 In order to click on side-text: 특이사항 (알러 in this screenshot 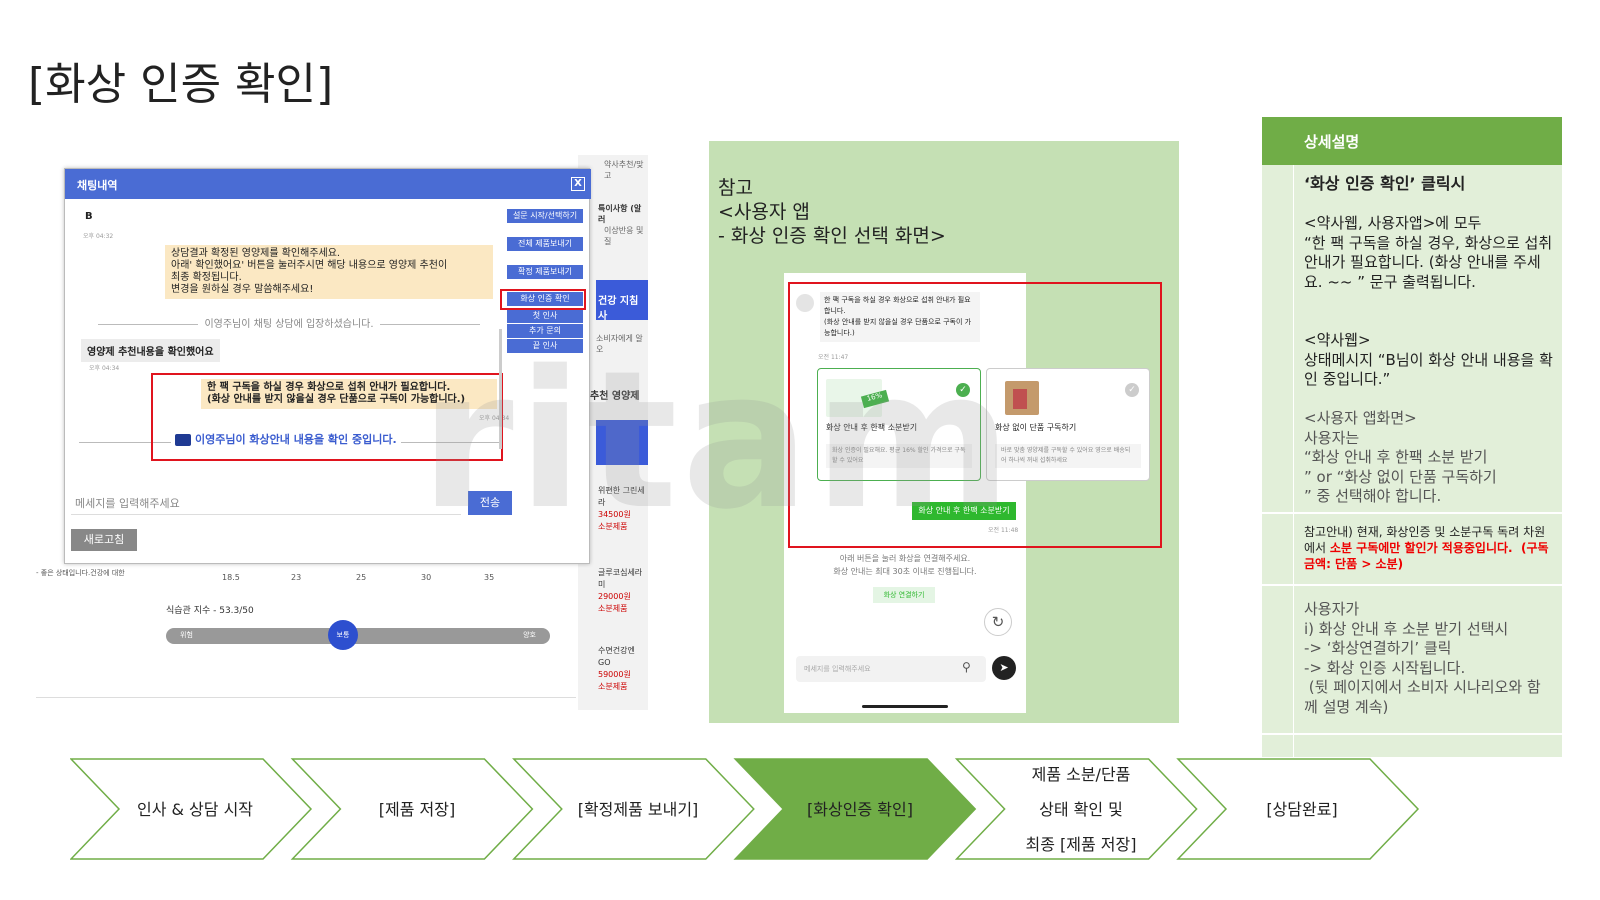, I will do `click(620, 214)`.